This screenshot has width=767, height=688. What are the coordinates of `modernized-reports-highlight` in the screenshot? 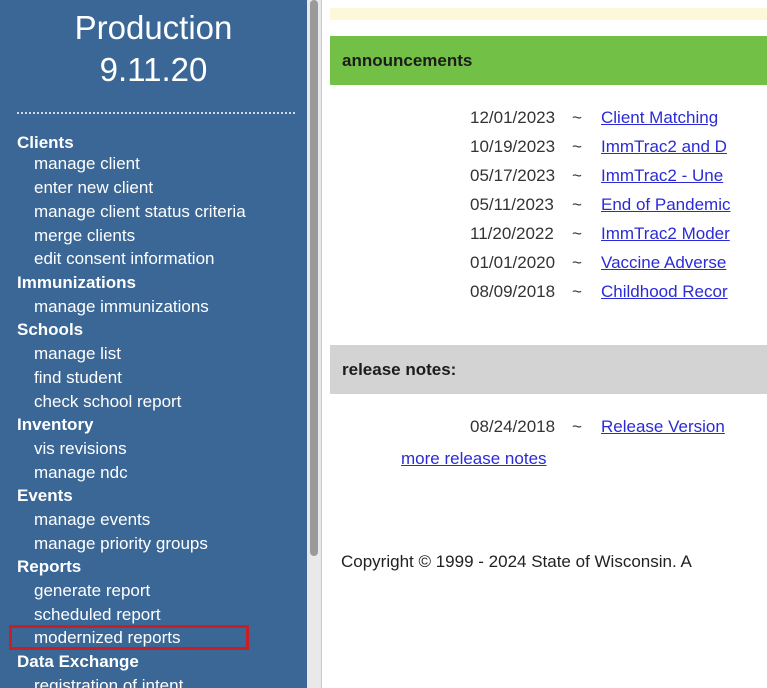 It's located at (129, 637).